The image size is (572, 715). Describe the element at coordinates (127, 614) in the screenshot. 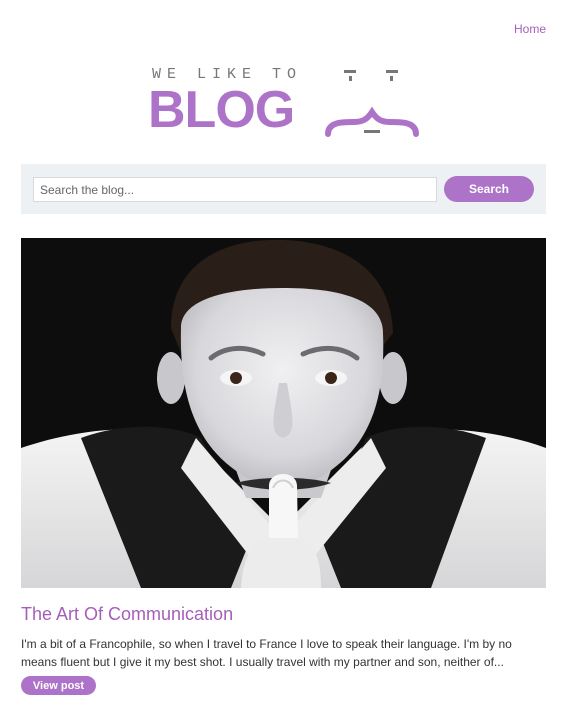

I see `post-title-link: The Art Of Communication` at that location.